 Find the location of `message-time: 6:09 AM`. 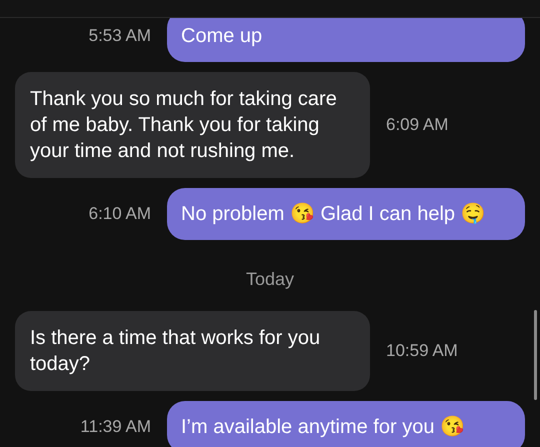

message-time: 6:09 AM is located at coordinates (417, 125).